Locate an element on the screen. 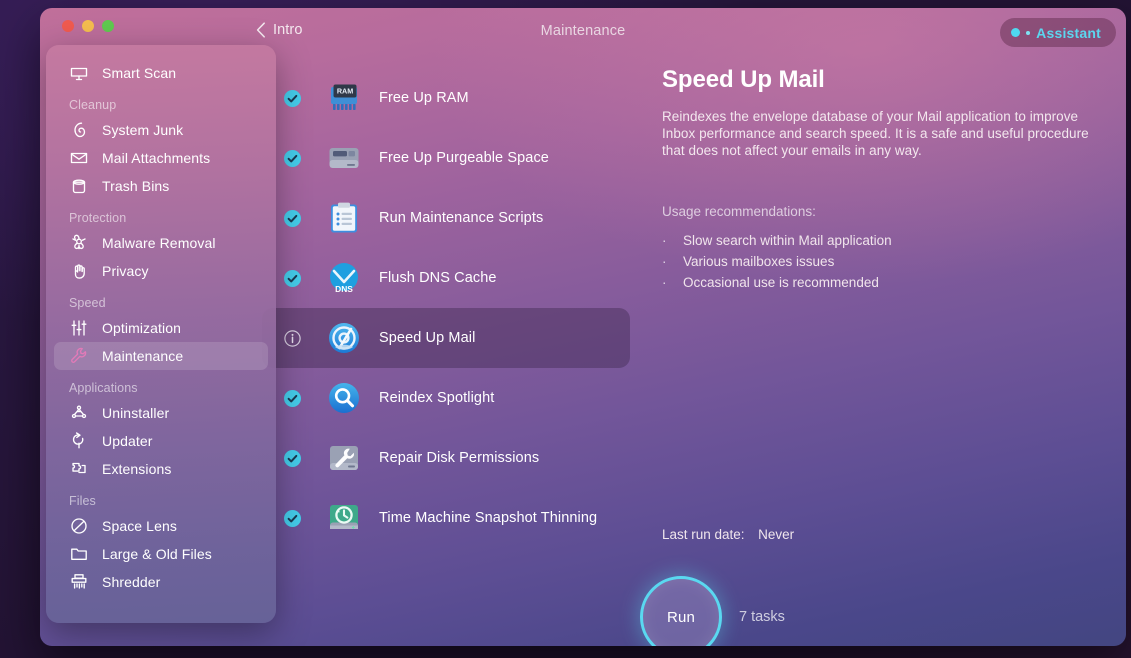 The height and width of the screenshot is (658, 1131). app-grid-icon is located at coordinates (79, 413).